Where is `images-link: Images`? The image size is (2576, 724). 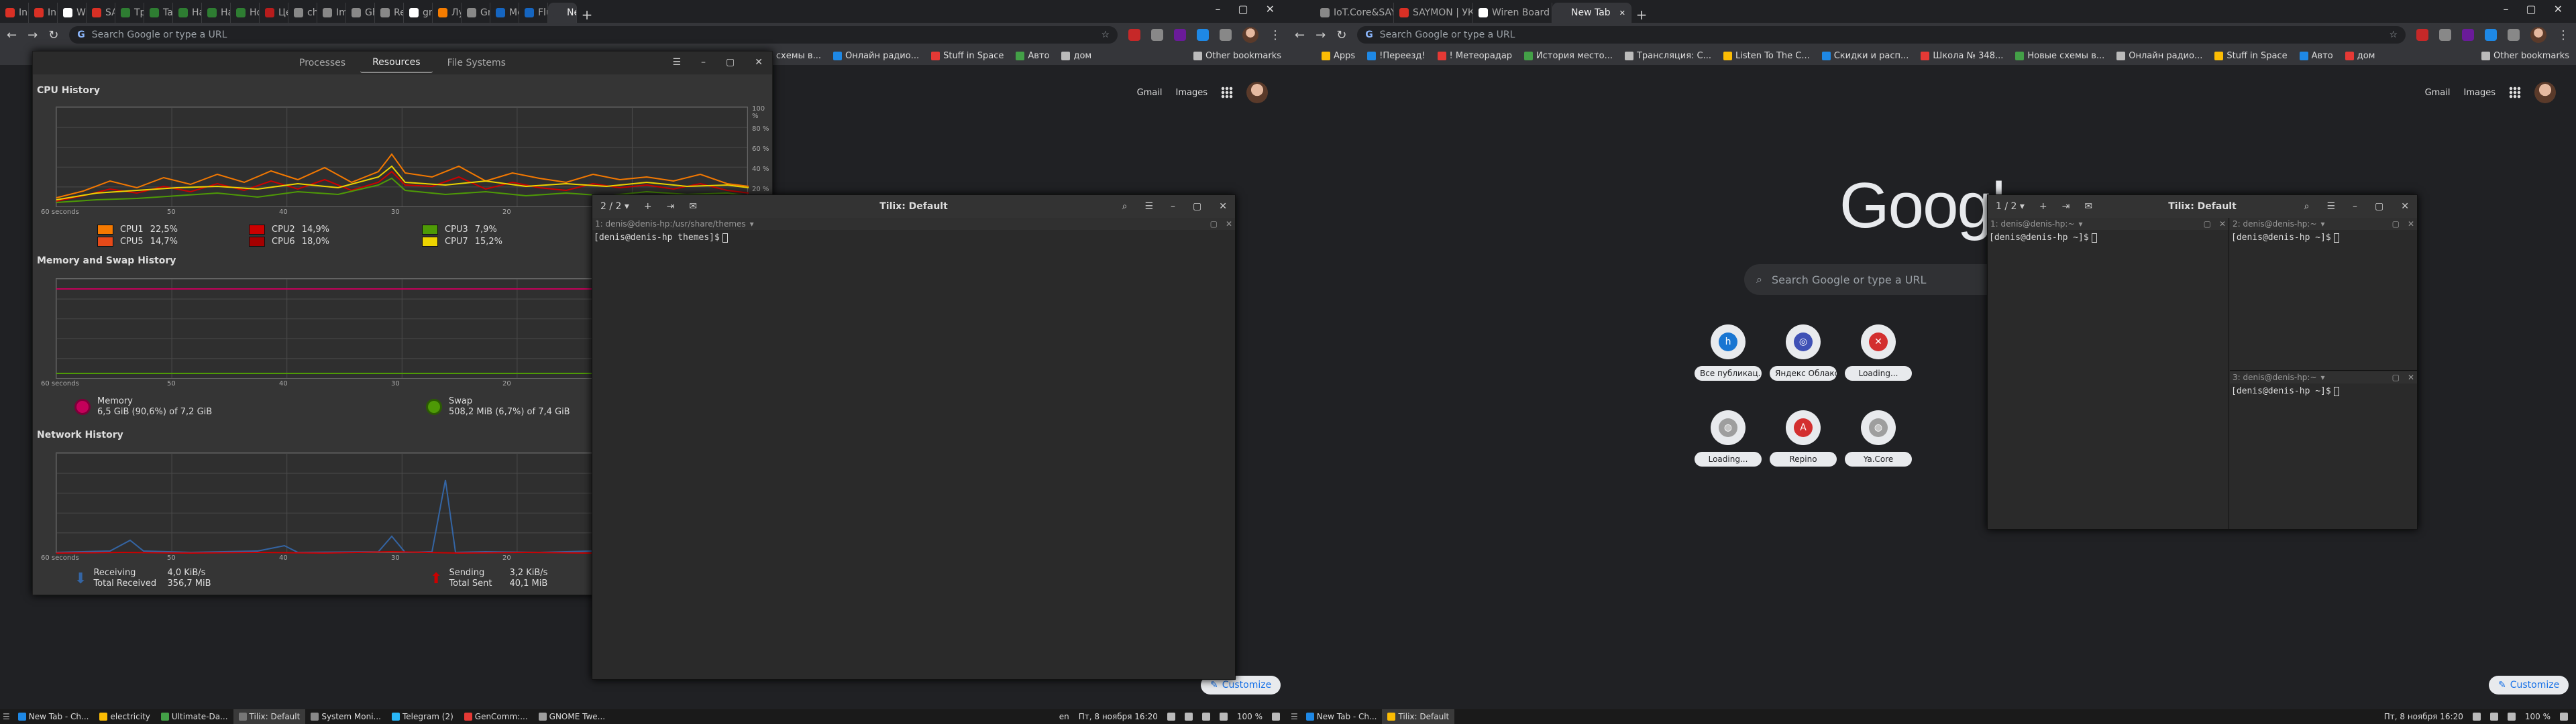 images-link: Images is located at coordinates (2480, 93).